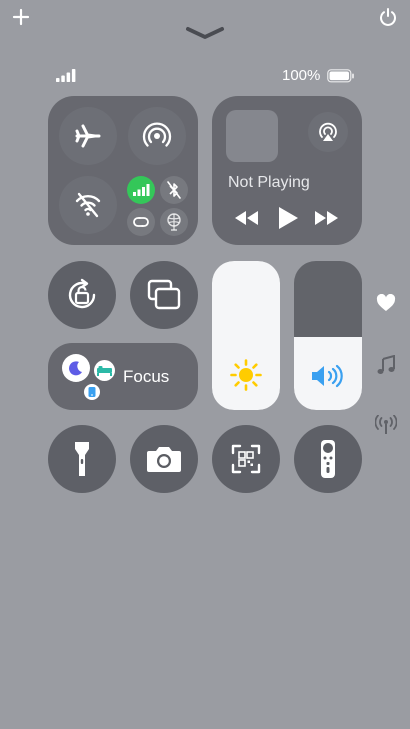 This screenshot has width=410, height=729. Describe the element at coordinates (386, 365) in the screenshot. I see `music-note-icon` at that location.